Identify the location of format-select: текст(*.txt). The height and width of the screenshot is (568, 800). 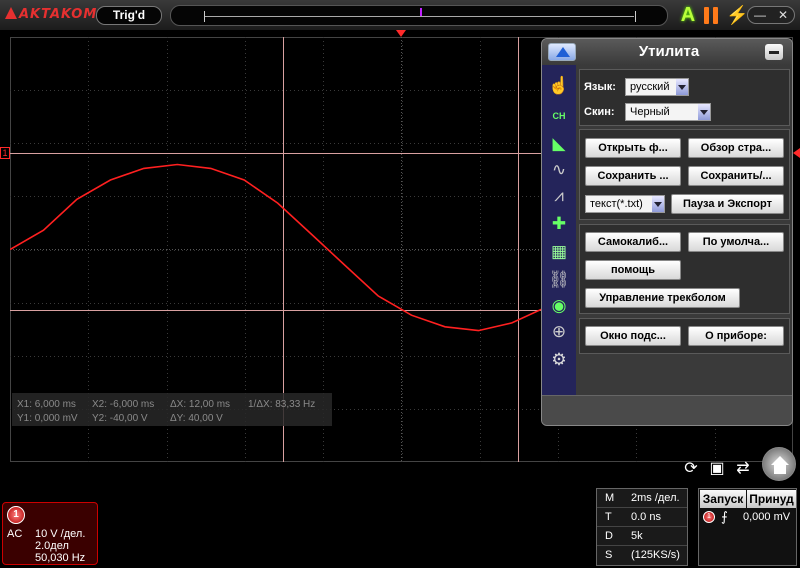
(625, 204).